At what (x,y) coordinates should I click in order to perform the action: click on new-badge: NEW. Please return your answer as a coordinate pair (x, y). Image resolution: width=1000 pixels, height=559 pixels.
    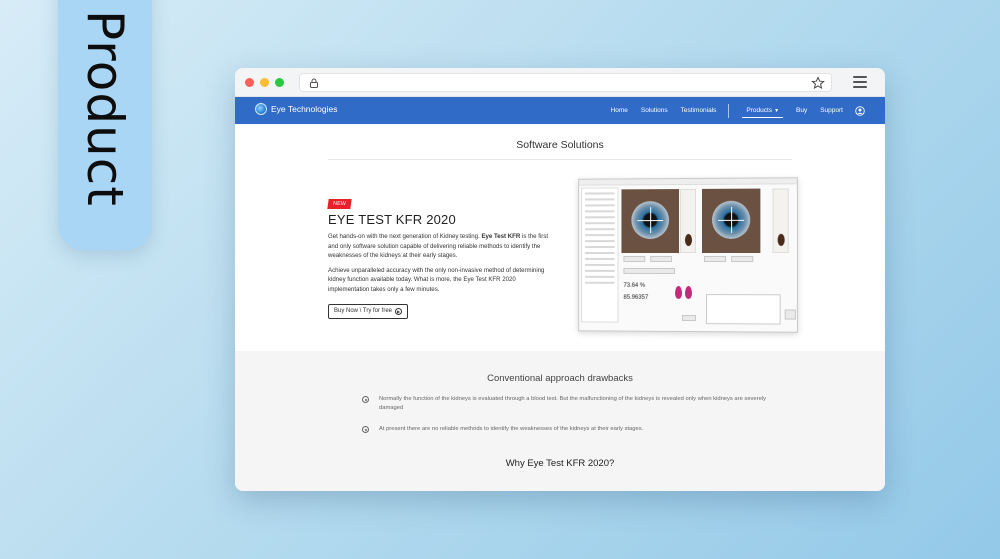
    Looking at the image, I should click on (339, 204).